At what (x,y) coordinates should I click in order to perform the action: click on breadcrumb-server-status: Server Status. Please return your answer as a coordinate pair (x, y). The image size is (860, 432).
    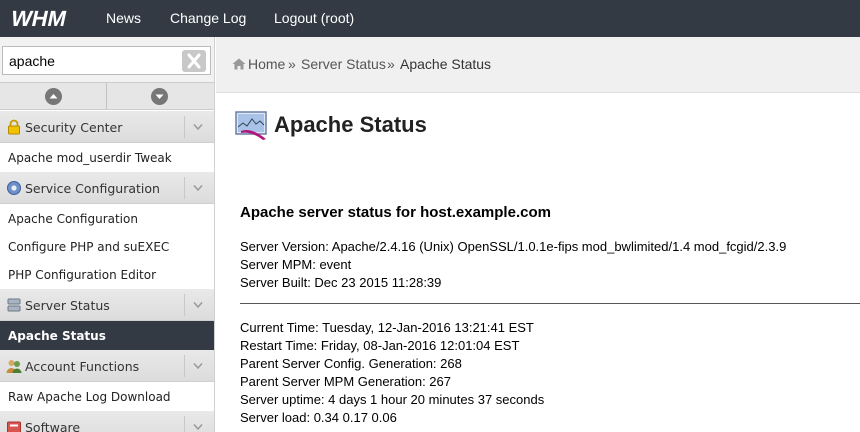
    Looking at the image, I should click on (343, 64).